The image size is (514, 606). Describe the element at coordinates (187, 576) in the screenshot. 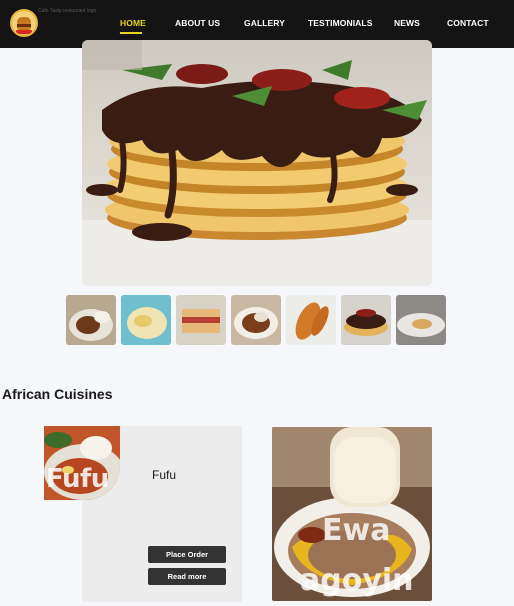

I see `read-more-button: Read more` at that location.